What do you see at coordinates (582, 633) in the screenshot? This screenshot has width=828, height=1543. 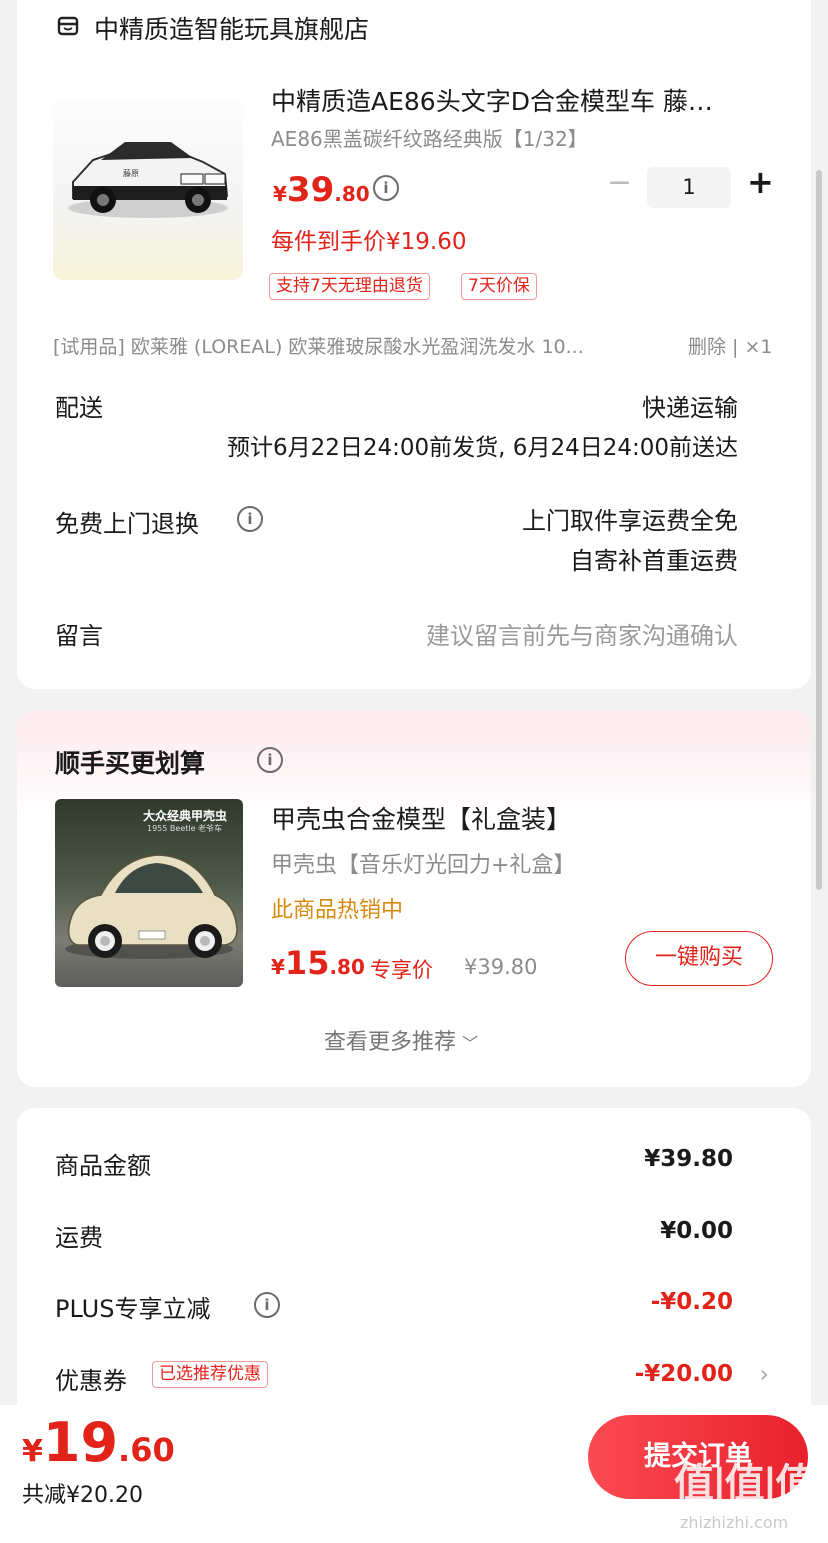 I see `message-input: 建议留言前先与商家沟通确认` at bounding box center [582, 633].